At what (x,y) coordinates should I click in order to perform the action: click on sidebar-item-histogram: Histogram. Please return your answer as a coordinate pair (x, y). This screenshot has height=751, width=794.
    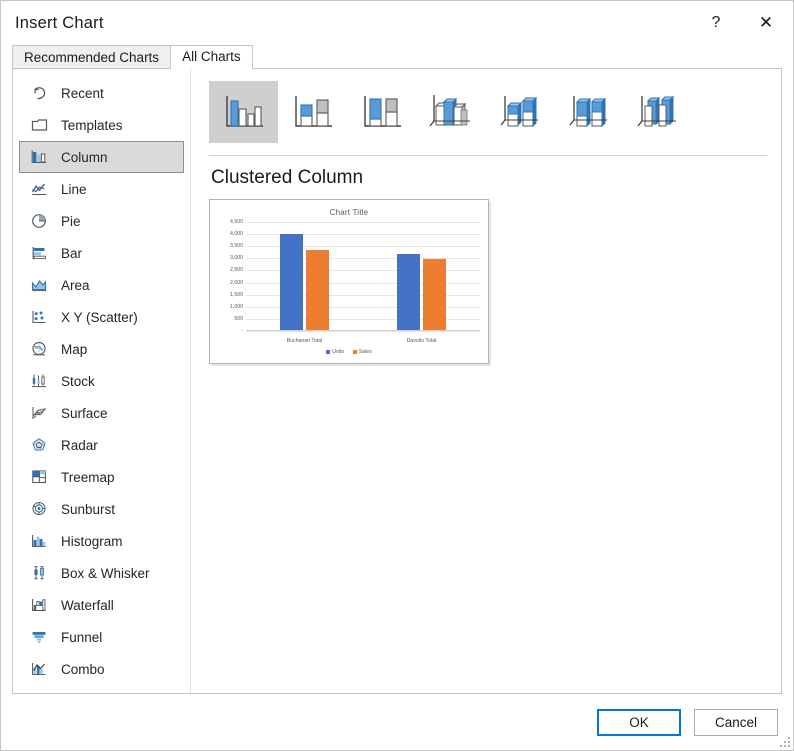
    Looking at the image, I should click on (101, 541).